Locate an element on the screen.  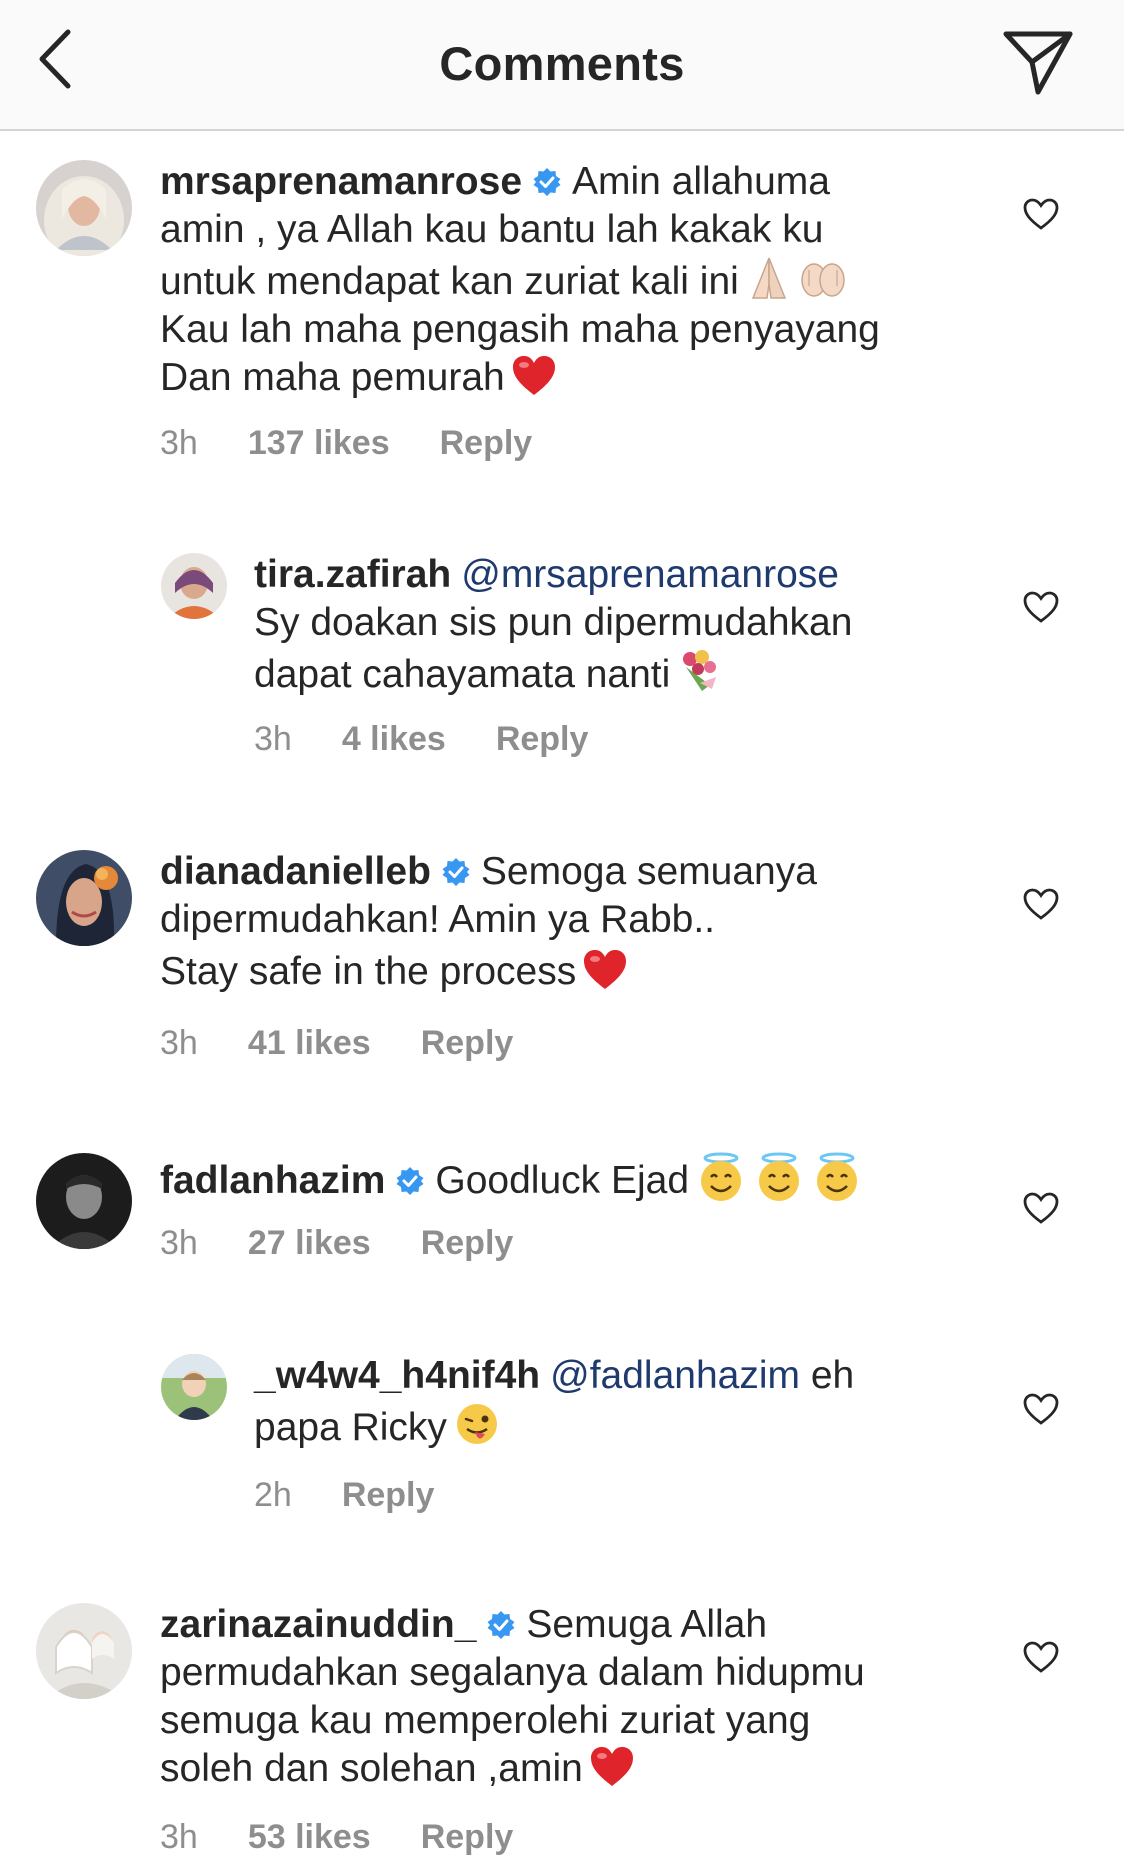
comment-likes: 27 likes is located at coordinates (309, 1243).